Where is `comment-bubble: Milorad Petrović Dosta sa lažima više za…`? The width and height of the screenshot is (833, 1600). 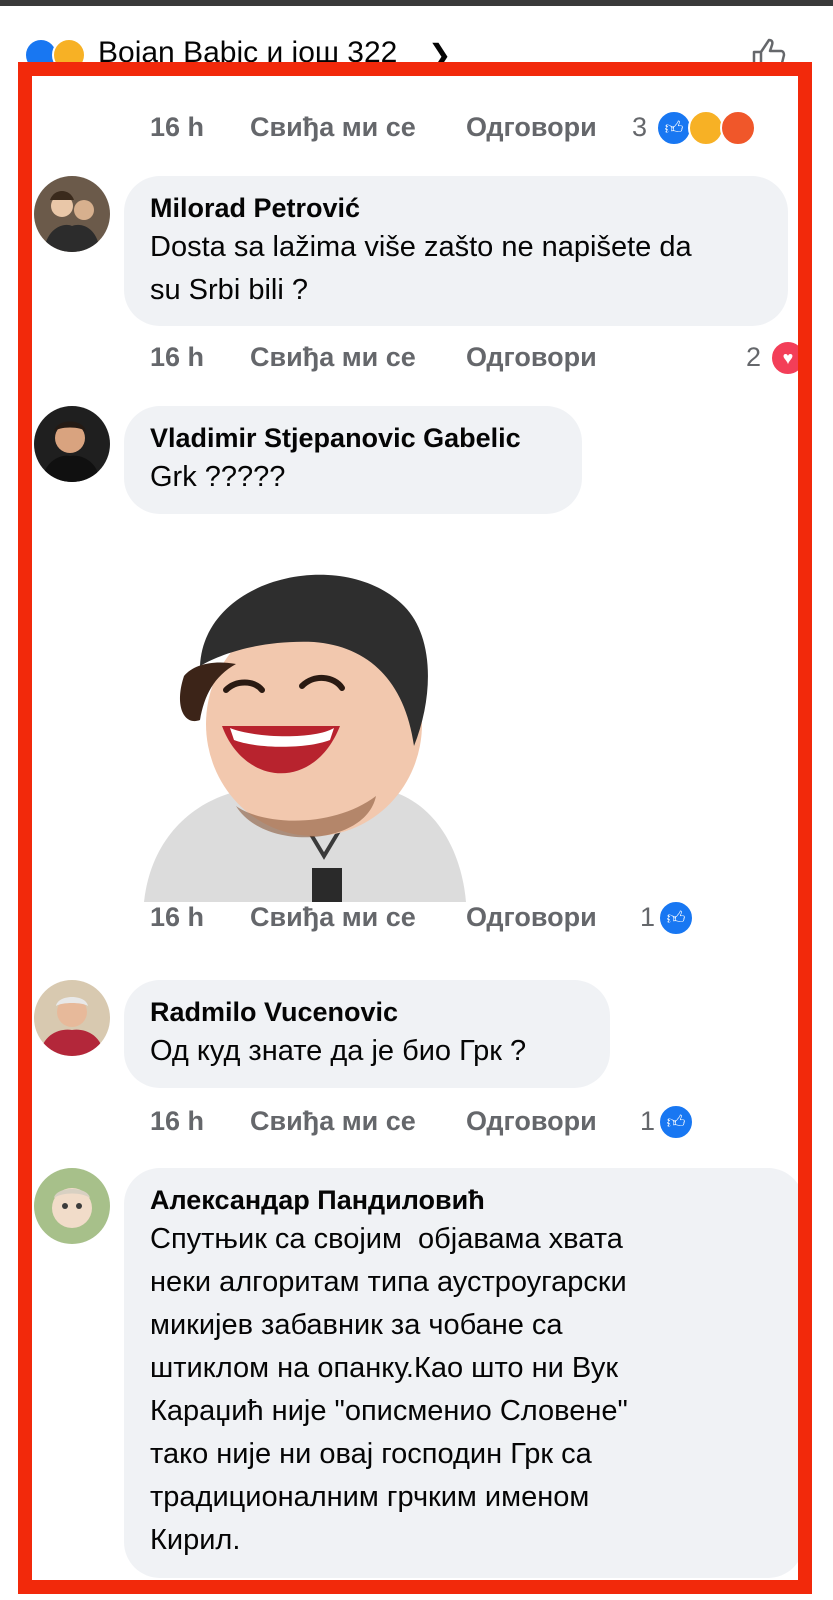 comment-bubble: Milorad Petrović Dosta sa lažima više za… is located at coordinates (456, 251).